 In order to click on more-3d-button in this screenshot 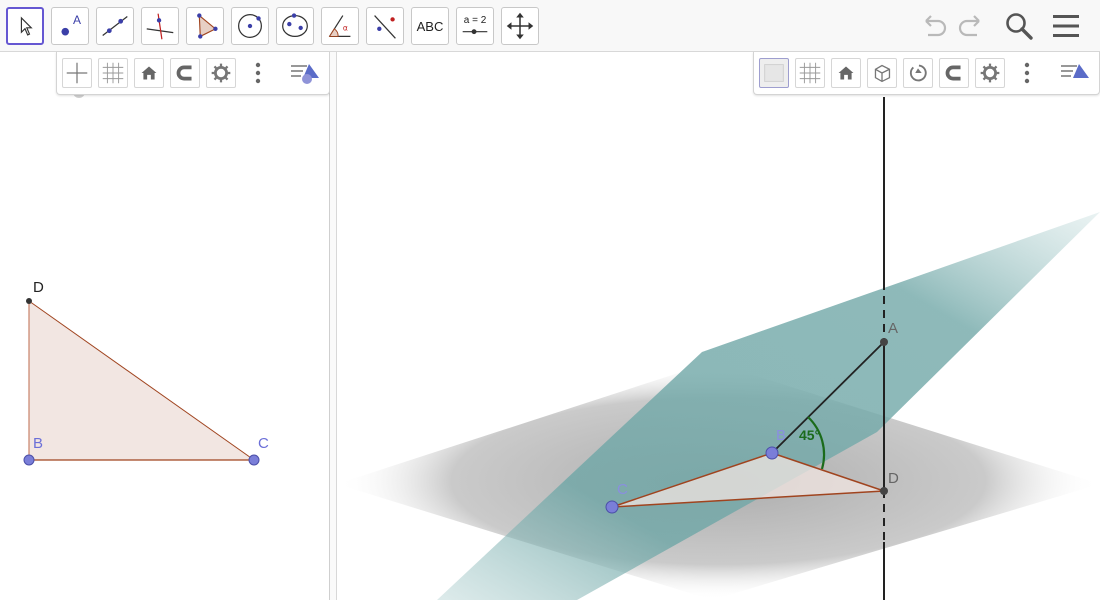, I will do `click(1027, 73)`.